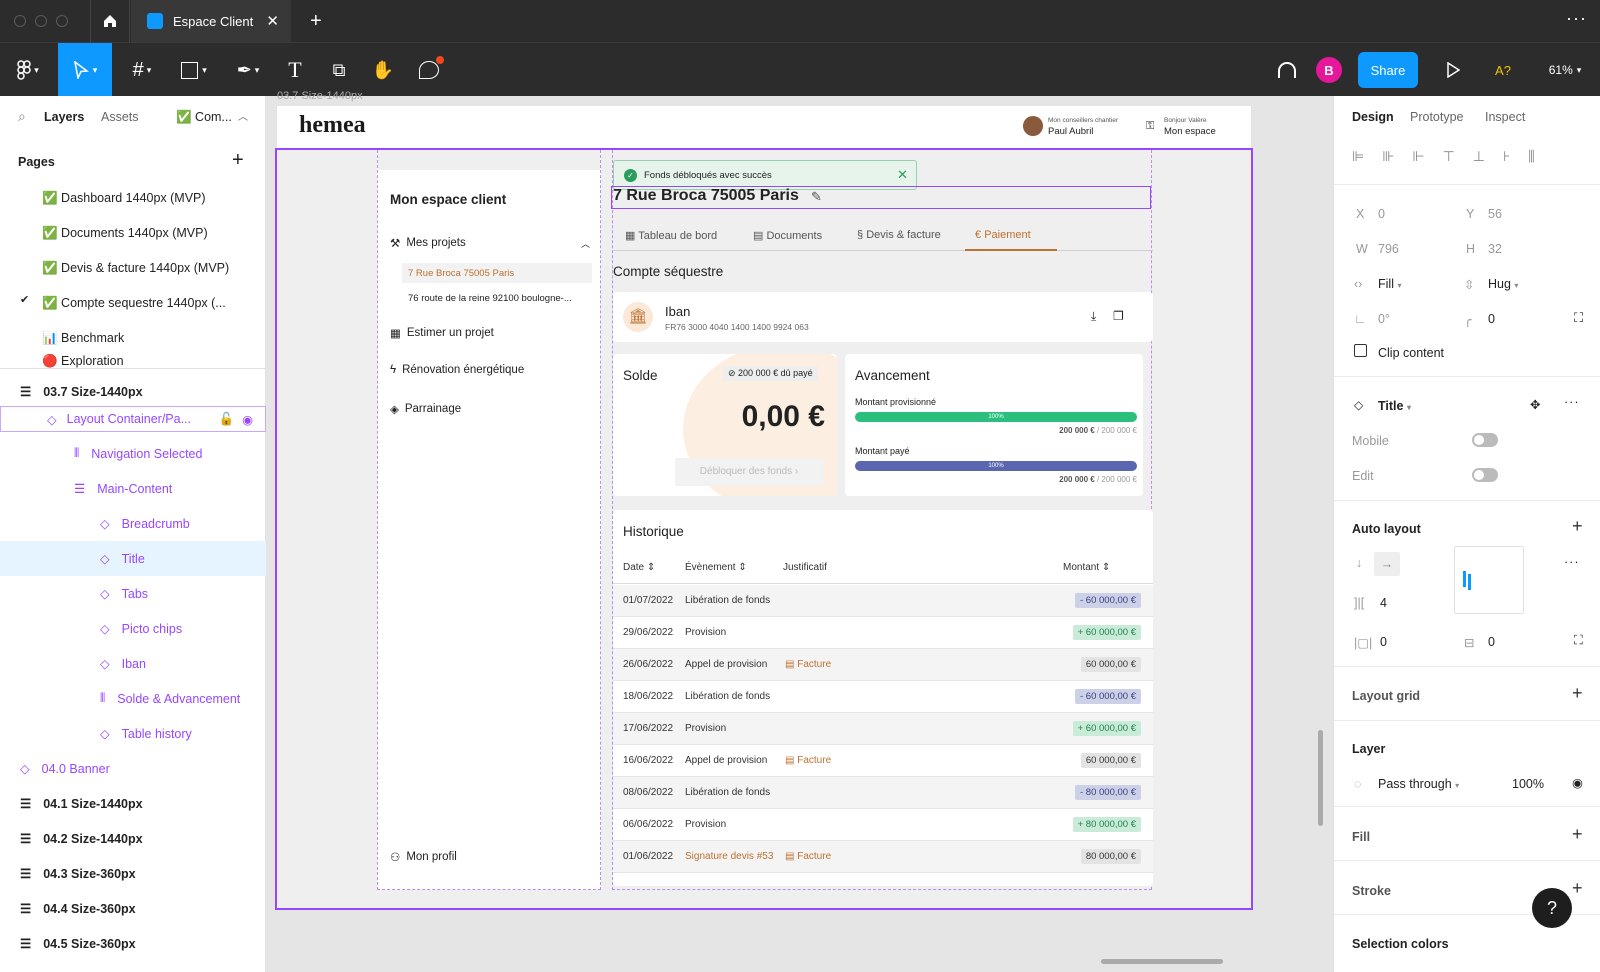 This screenshot has width=1600, height=972. What do you see at coordinates (133, 198) in the screenshot?
I see `page-item: ✅ Dashboard 1440px (MVP)` at bounding box center [133, 198].